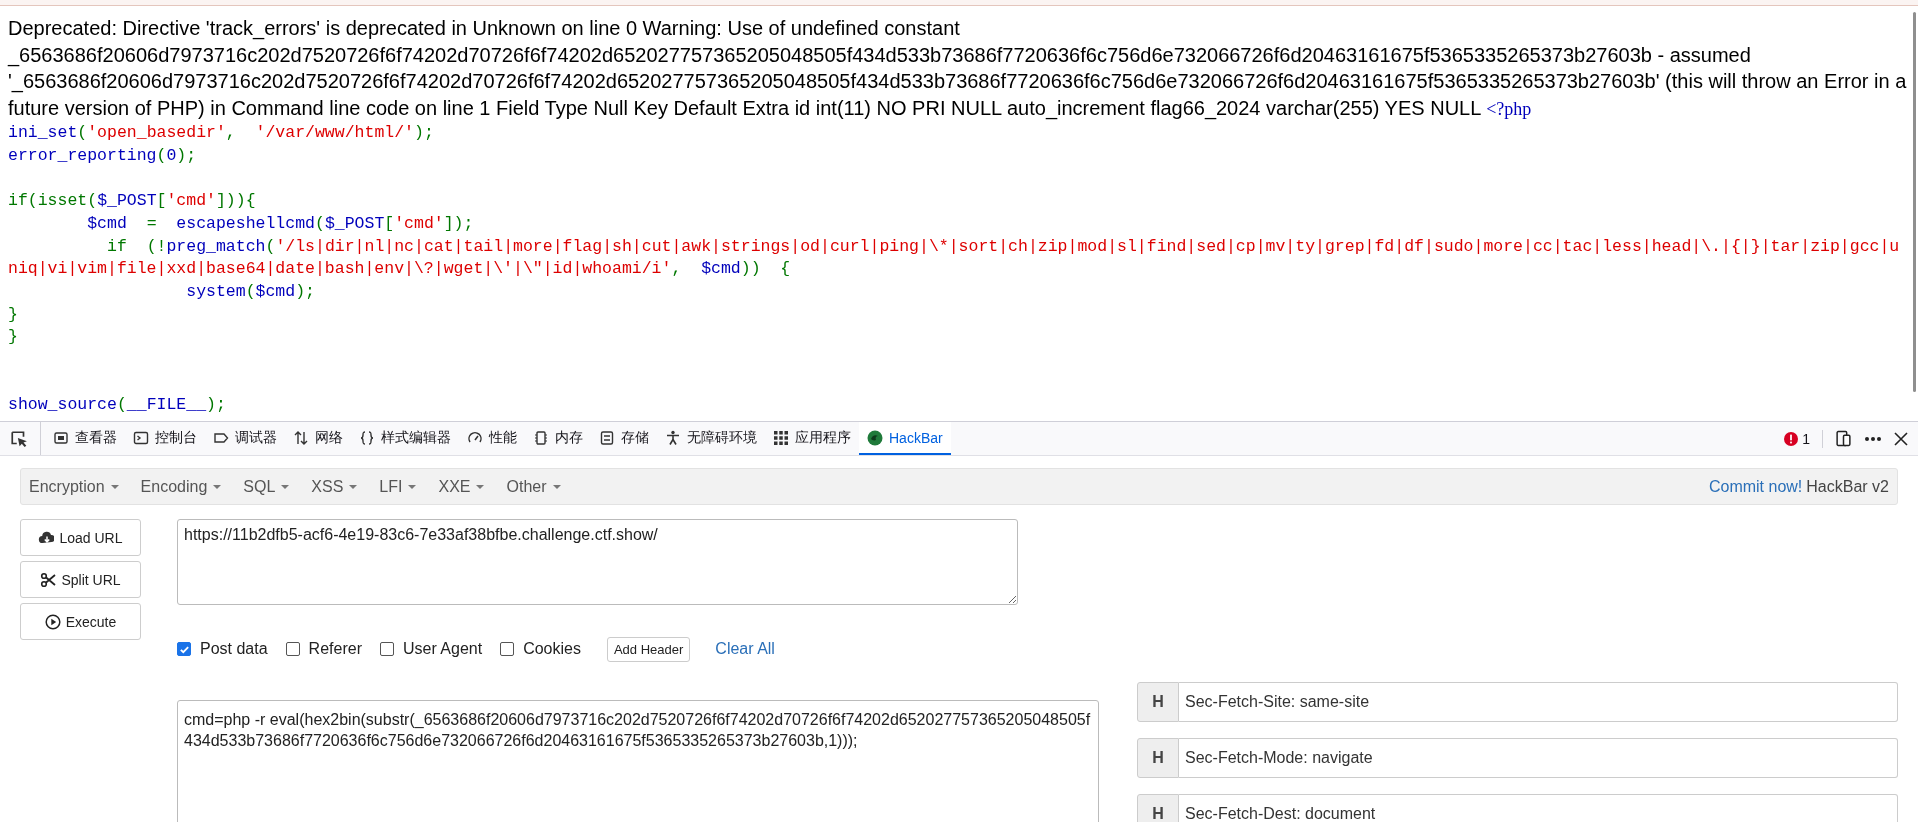 The height and width of the screenshot is (822, 1918). I want to click on header-field: Sec-Fetch-Dest: document, so click(1538, 808).